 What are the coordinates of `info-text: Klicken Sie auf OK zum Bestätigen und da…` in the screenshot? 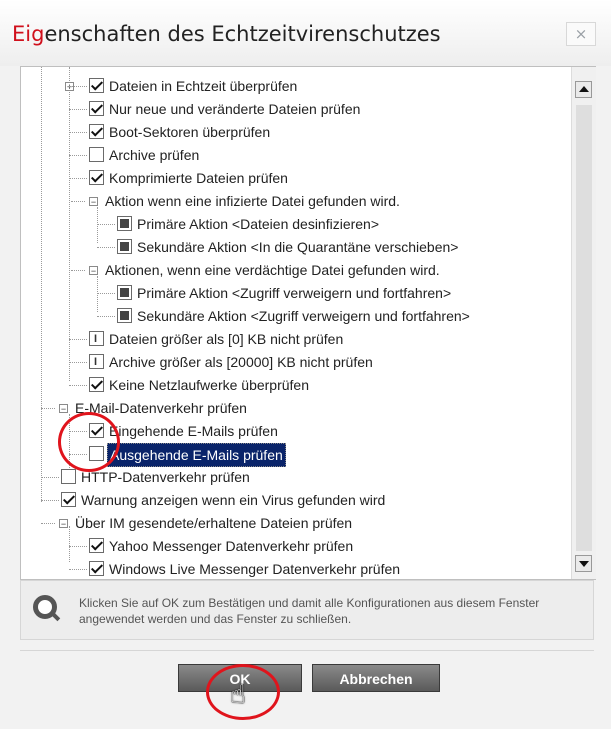 It's located at (309, 611).